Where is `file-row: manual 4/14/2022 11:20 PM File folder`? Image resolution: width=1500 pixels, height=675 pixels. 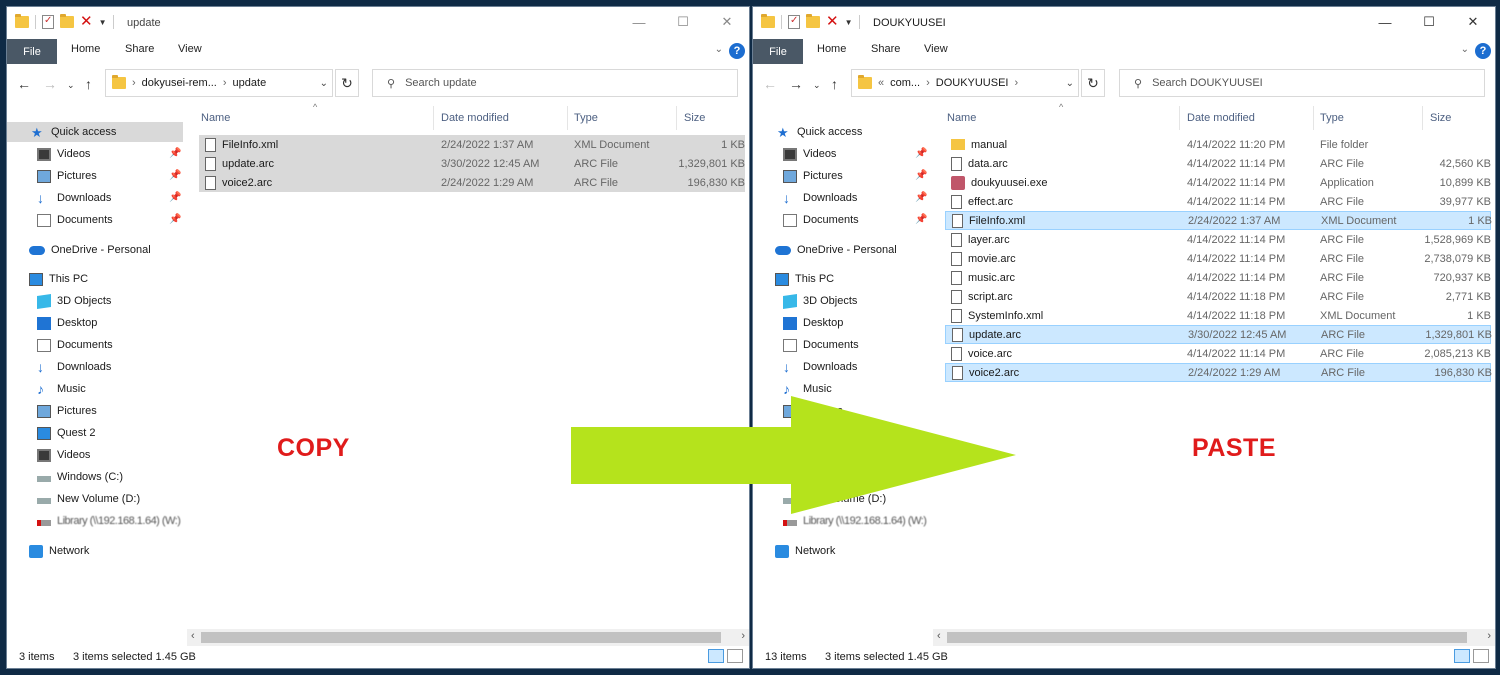
file-row: manual 4/14/2022 11:20 PM File folder is located at coordinates (1218, 144).